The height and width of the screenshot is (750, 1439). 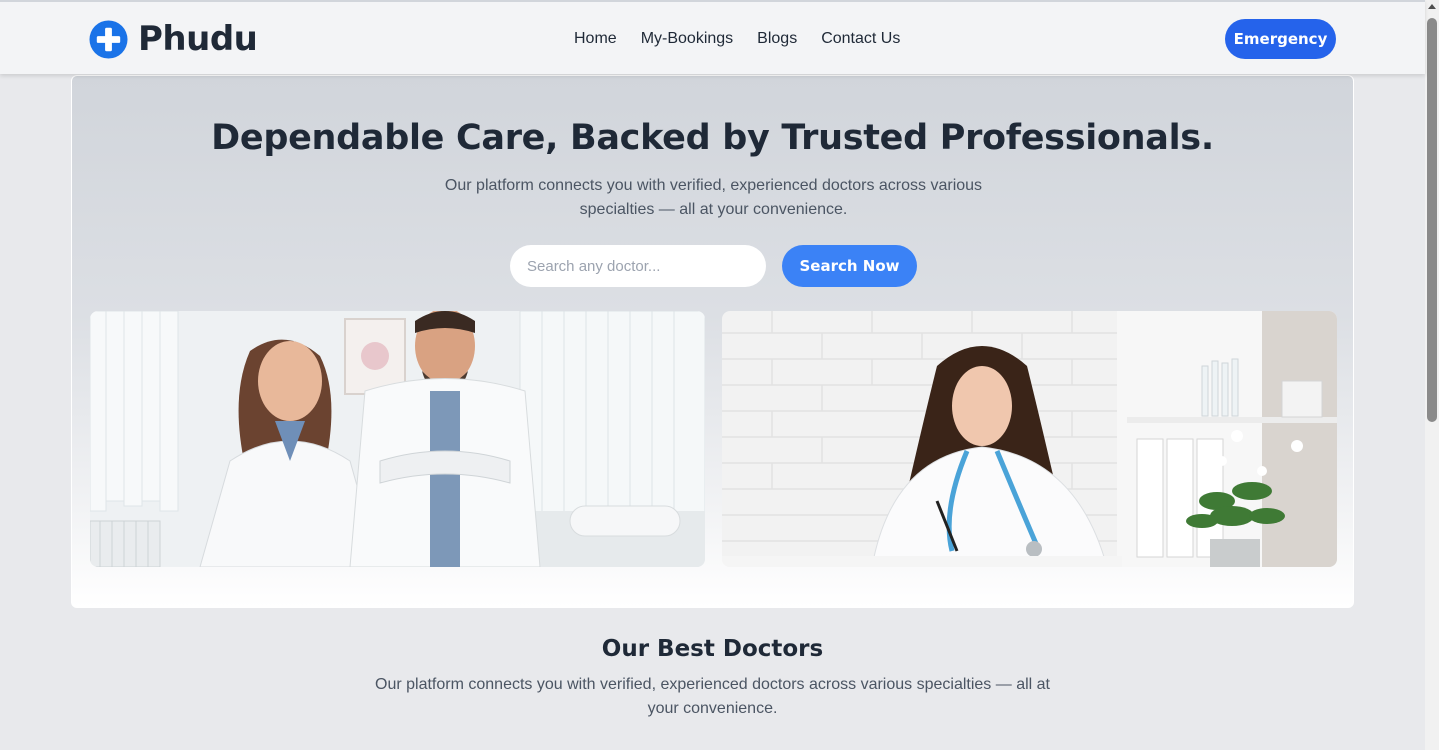 I want to click on doctor-search-input, so click(x=638, y=266).